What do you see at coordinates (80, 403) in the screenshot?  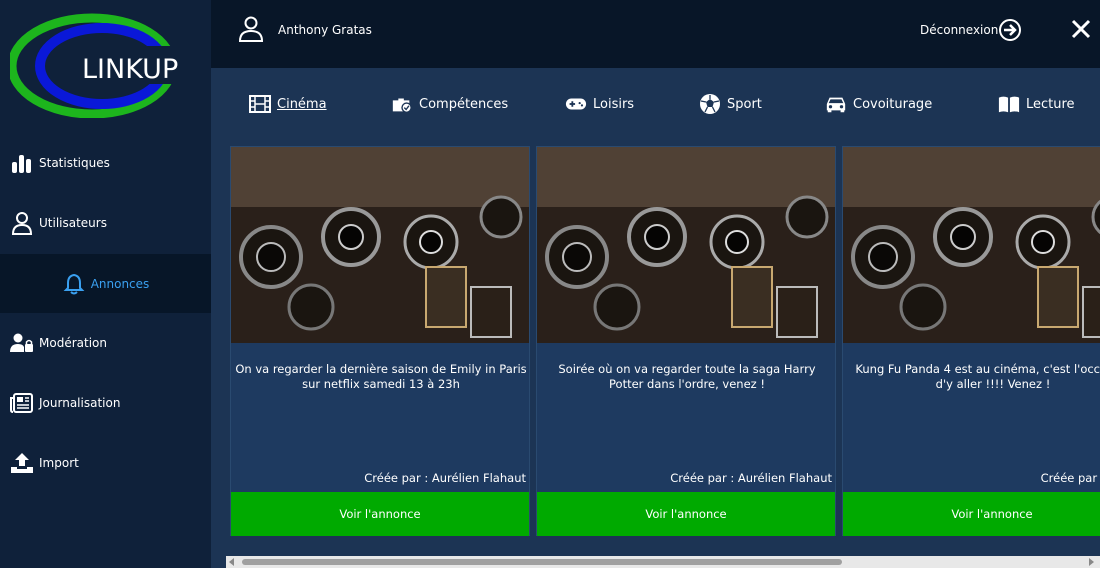 I see `sidebar-item-label: Journalisation` at bounding box center [80, 403].